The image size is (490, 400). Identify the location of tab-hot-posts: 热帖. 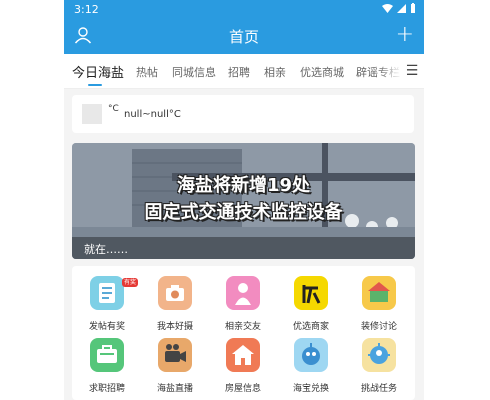
(147, 72).